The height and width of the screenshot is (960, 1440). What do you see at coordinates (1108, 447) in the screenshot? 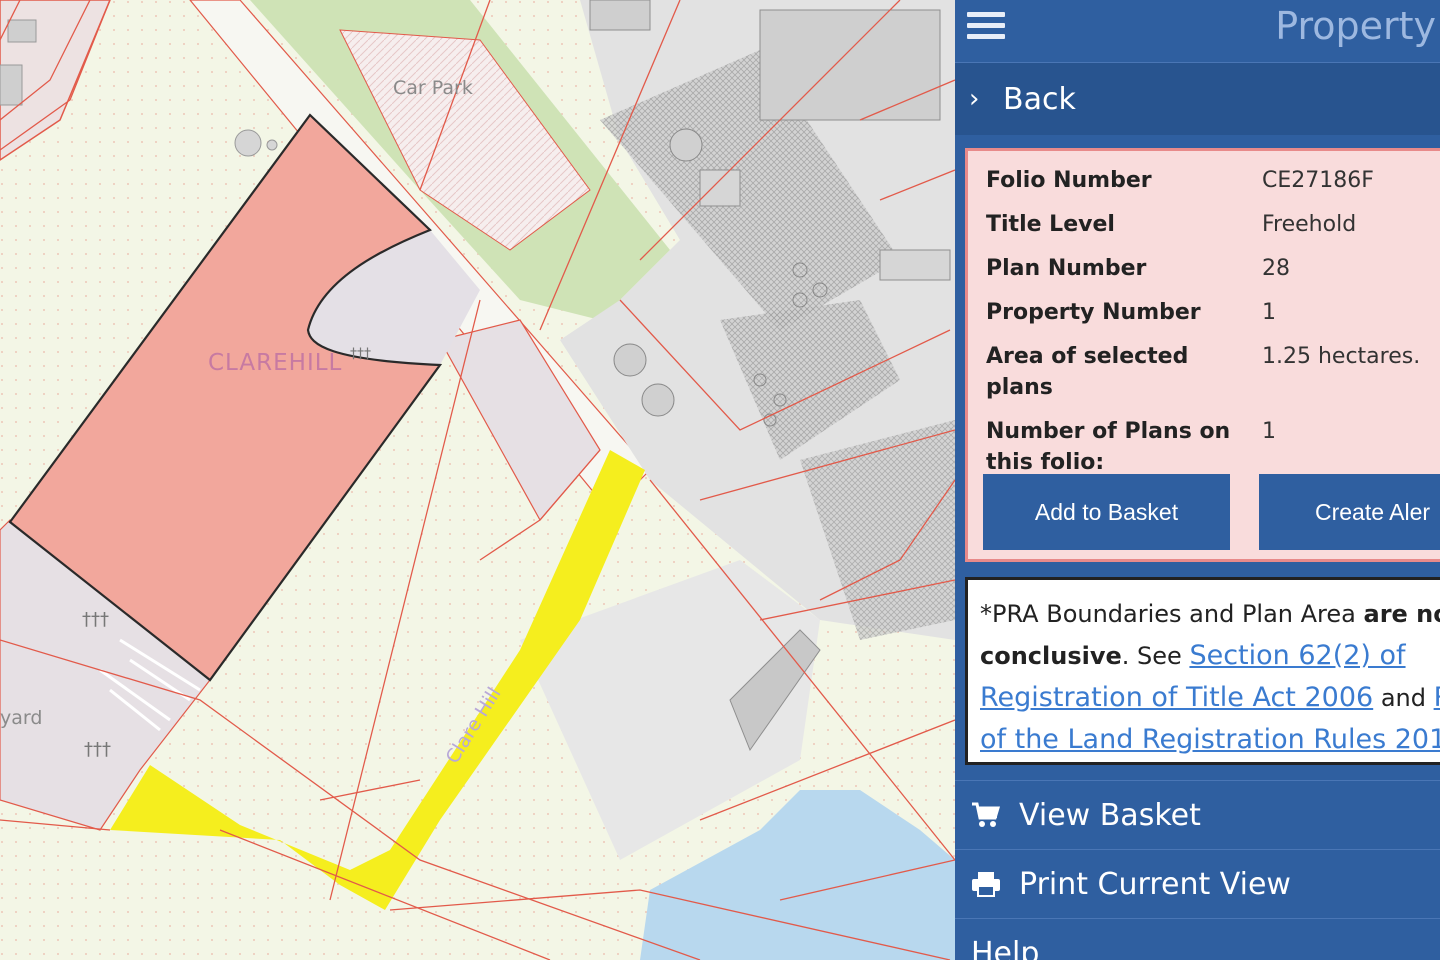
I see `folio-key: Number of Plans on this folio:` at bounding box center [1108, 447].